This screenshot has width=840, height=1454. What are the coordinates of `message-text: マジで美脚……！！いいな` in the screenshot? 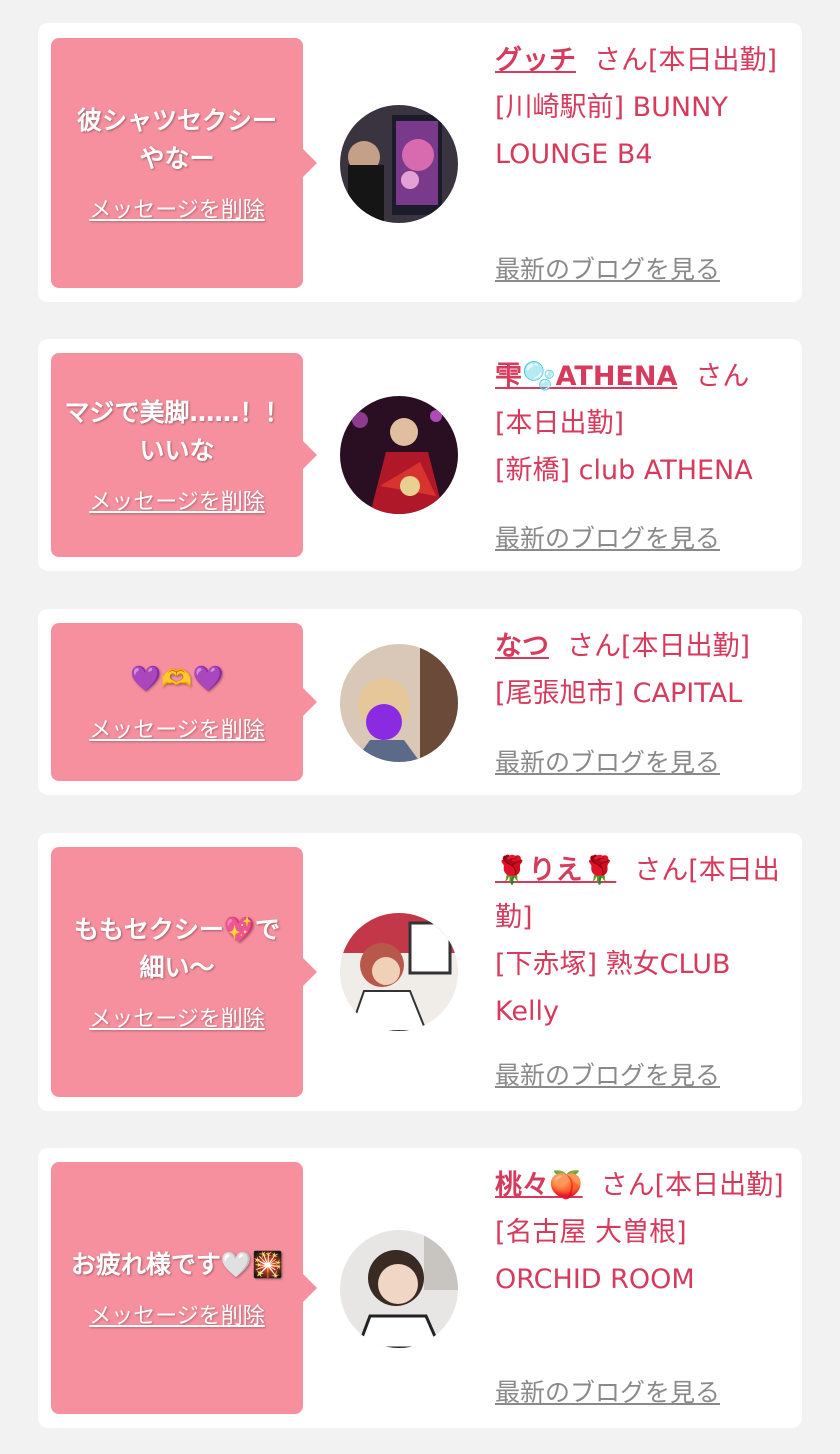 It's located at (177, 431).